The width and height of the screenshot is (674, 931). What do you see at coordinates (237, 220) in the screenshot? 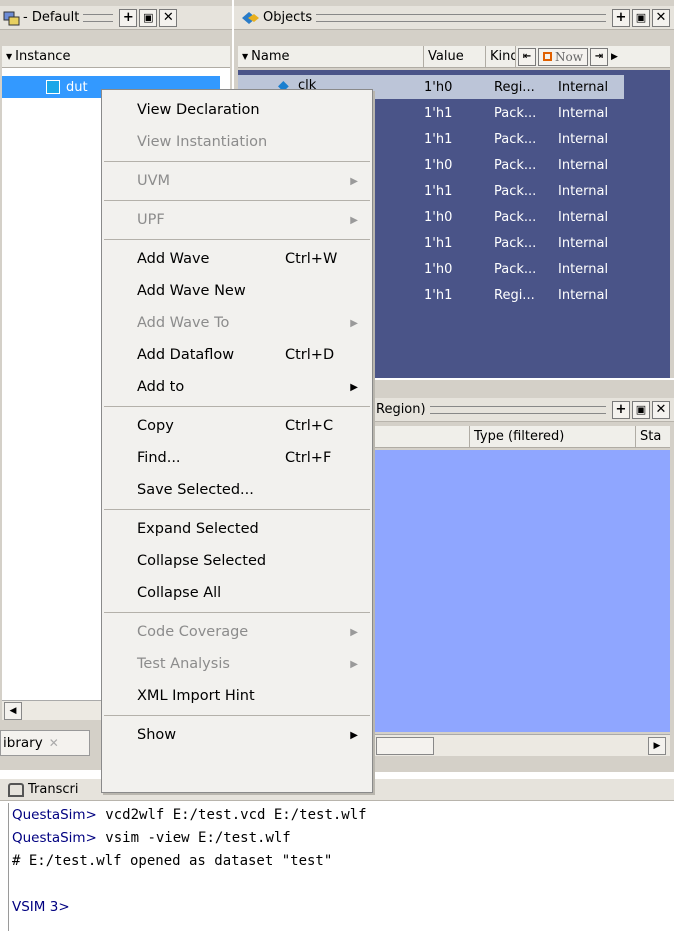
I see `menu-item-upf: UPF ▶` at bounding box center [237, 220].